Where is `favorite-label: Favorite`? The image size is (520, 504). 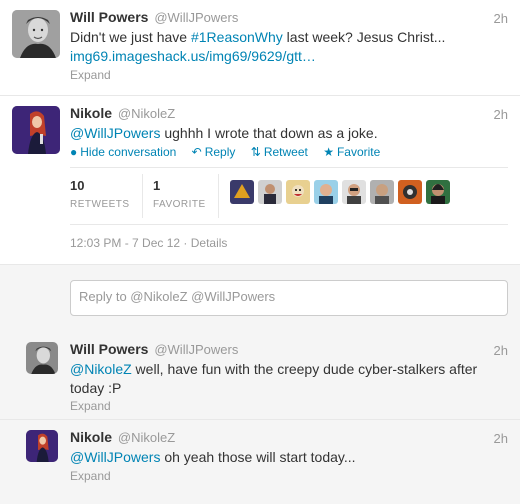
favorite-label: Favorite is located at coordinates (358, 152).